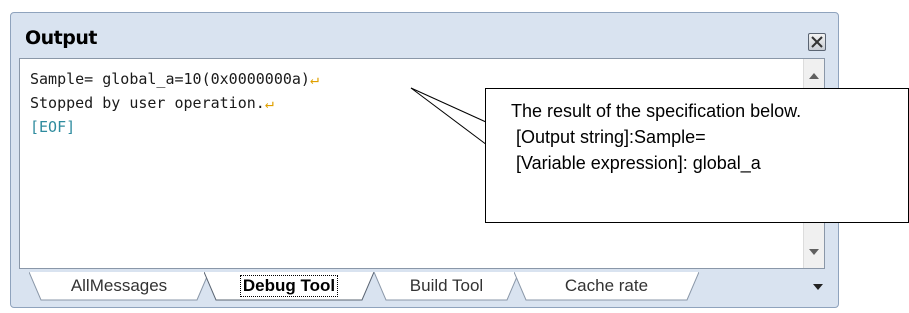 Image resolution: width=909 pixels, height=313 pixels. What do you see at coordinates (606, 285) in the screenshot?
I see `tab-label: Cache rate` at bounding box center [606, 285].